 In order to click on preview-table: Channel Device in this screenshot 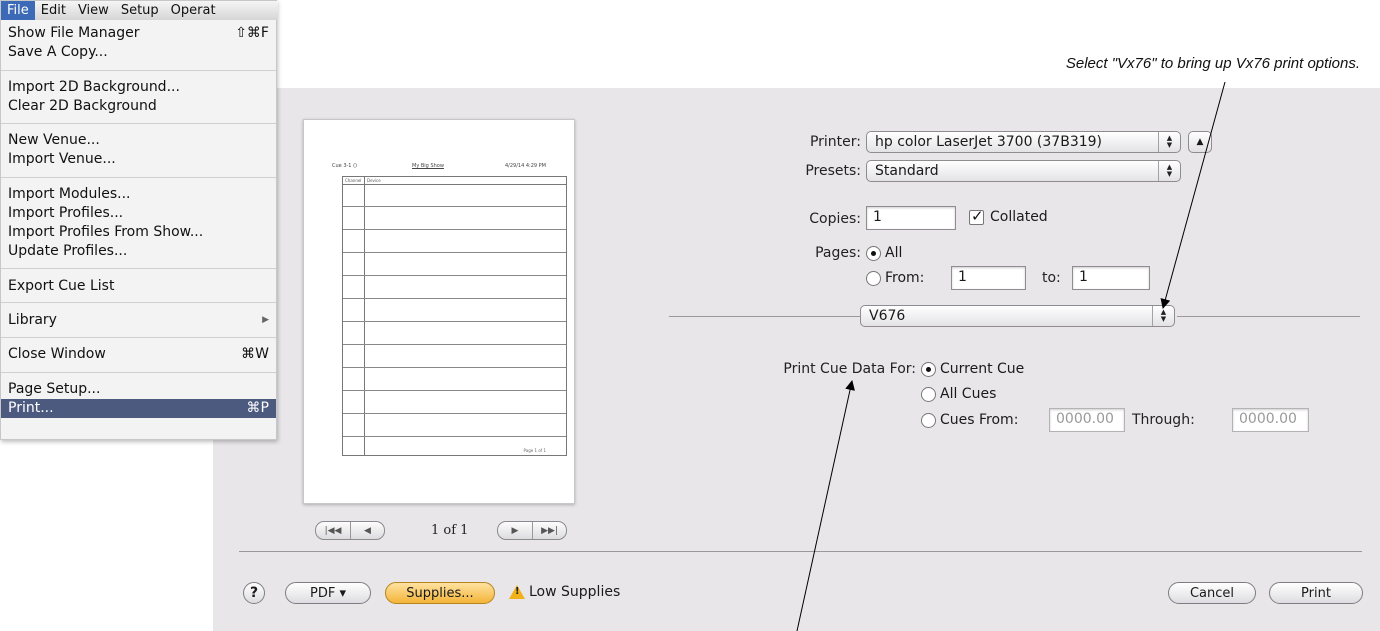, I will do `click(454, 316)`.